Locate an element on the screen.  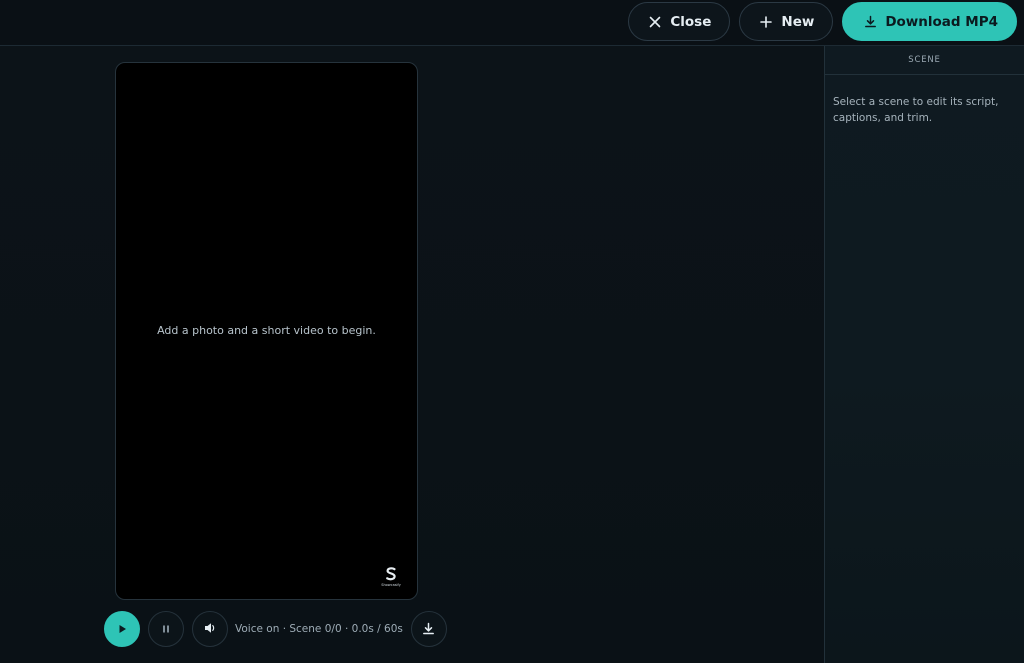
player-controls: Voice on · Scene 0/0 · 0.0s / 60s is located at coordinates (275, 629).